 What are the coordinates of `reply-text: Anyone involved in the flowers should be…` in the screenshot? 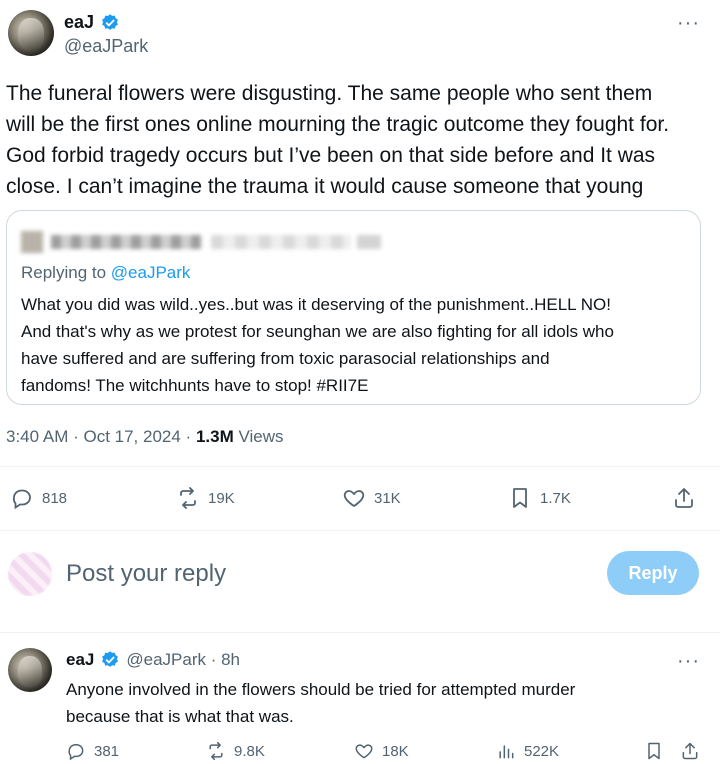 It's located at (386, 703).